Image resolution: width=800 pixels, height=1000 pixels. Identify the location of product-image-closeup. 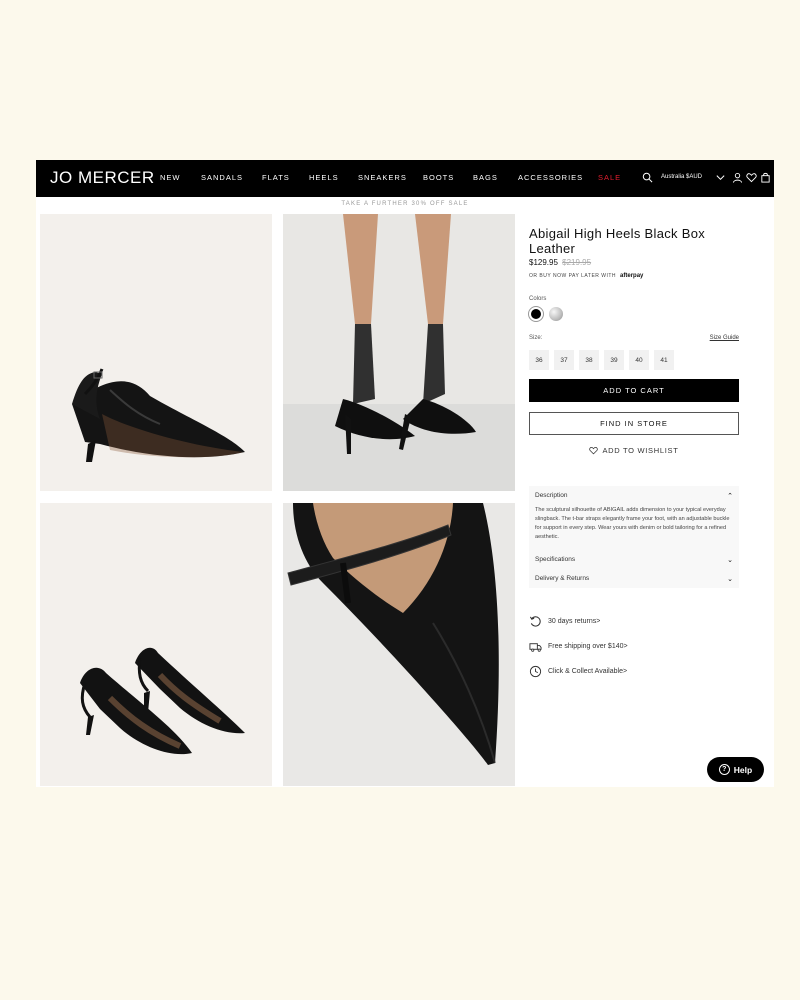
(399, 644).